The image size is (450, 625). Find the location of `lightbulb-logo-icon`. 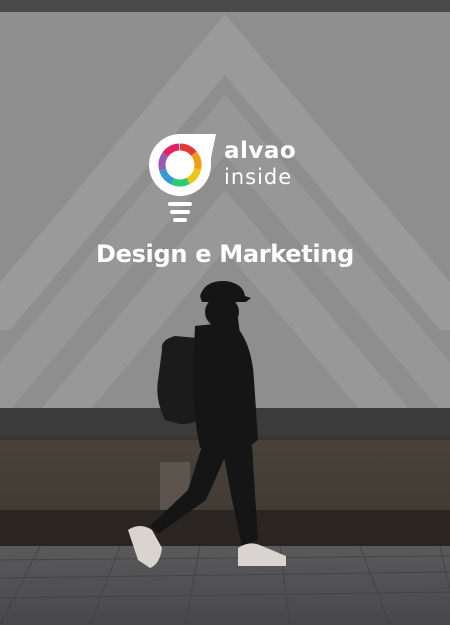

lightbulb-logo-icon is located at coordinates (182, 178).